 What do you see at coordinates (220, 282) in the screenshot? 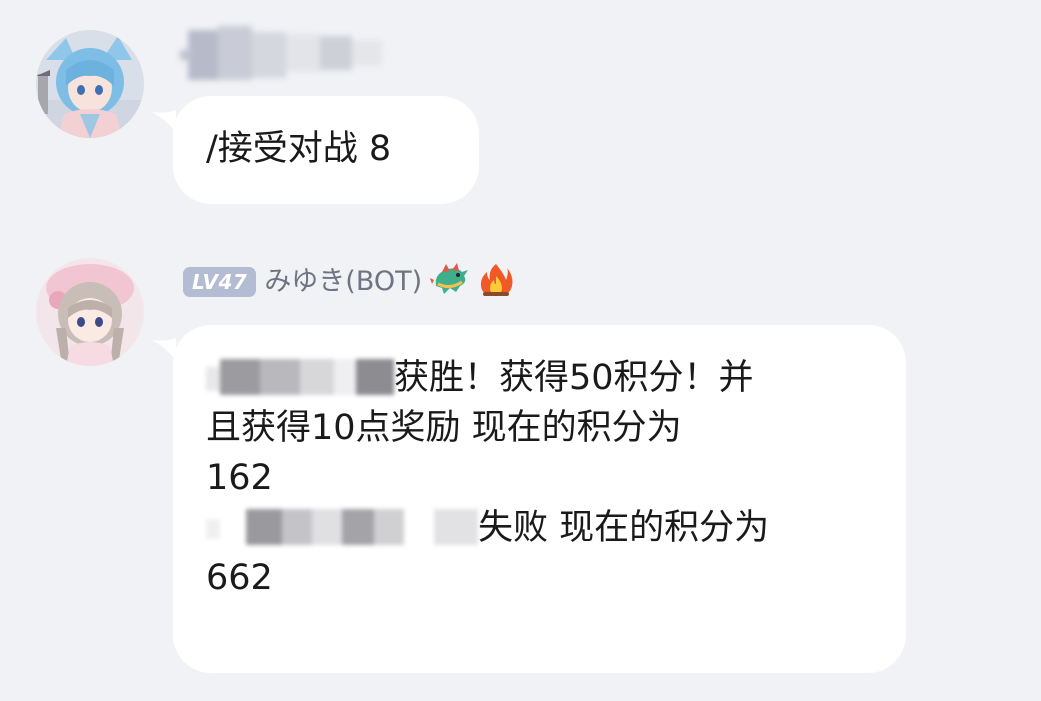
I see `level-badge: LV47` at bounding box center [220, 282].